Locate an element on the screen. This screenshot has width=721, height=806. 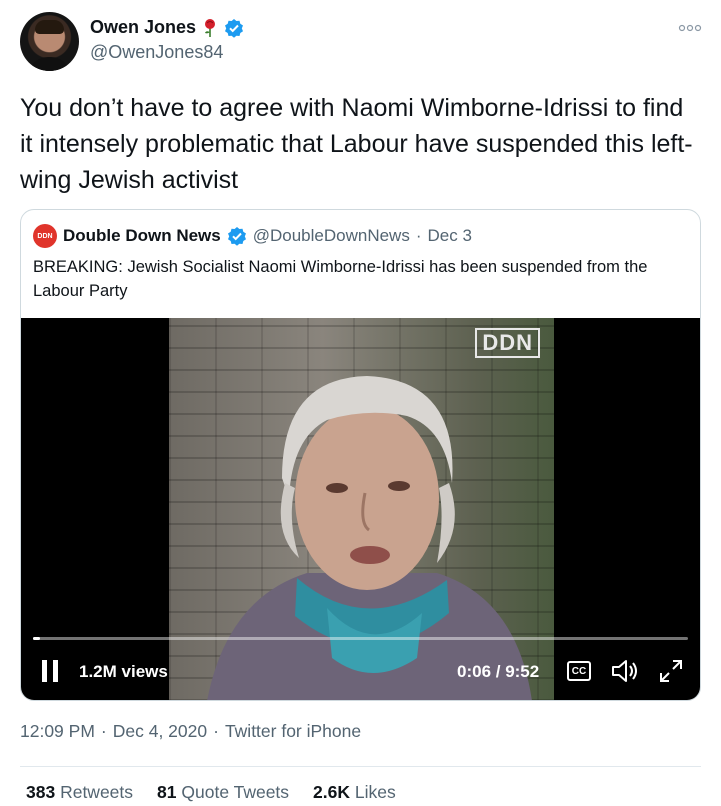
tweet-date: Dec 4, 2020 is located at coordinates (160, 731).